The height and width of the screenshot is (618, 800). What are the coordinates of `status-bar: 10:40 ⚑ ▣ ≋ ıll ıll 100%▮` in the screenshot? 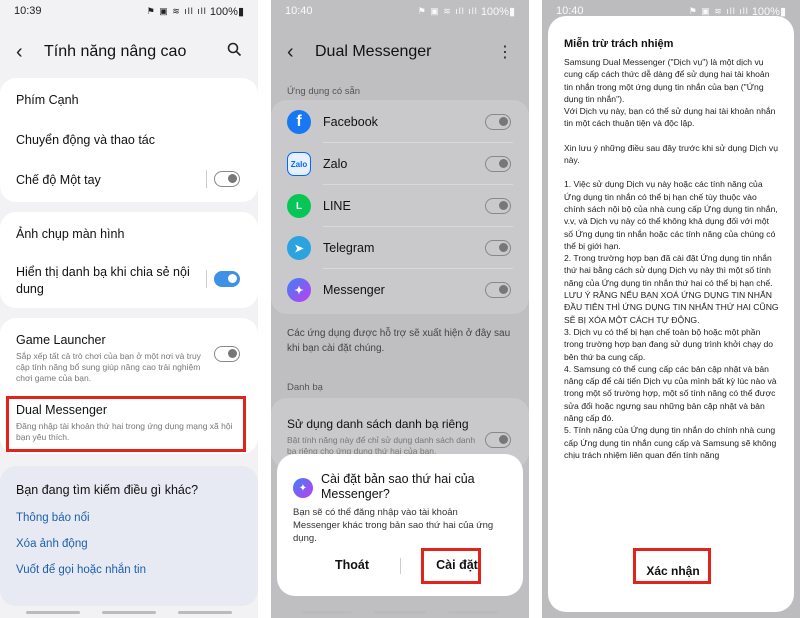 It's located at (400, 11).